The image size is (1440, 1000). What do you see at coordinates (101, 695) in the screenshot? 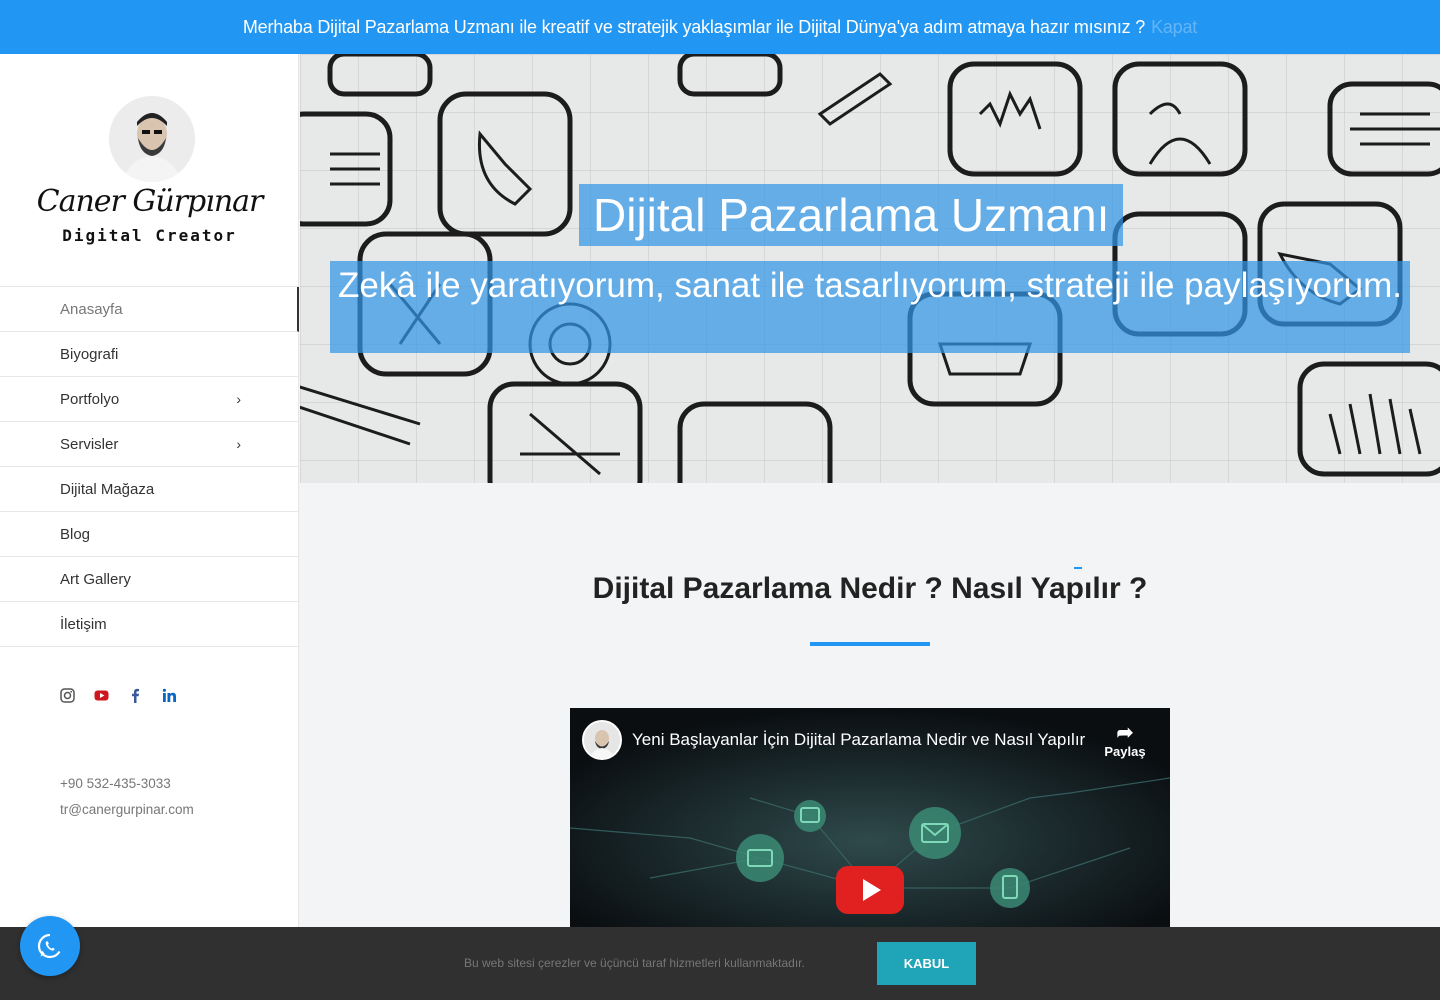
I see `youtube-icon` at bounding box center [101, 695].